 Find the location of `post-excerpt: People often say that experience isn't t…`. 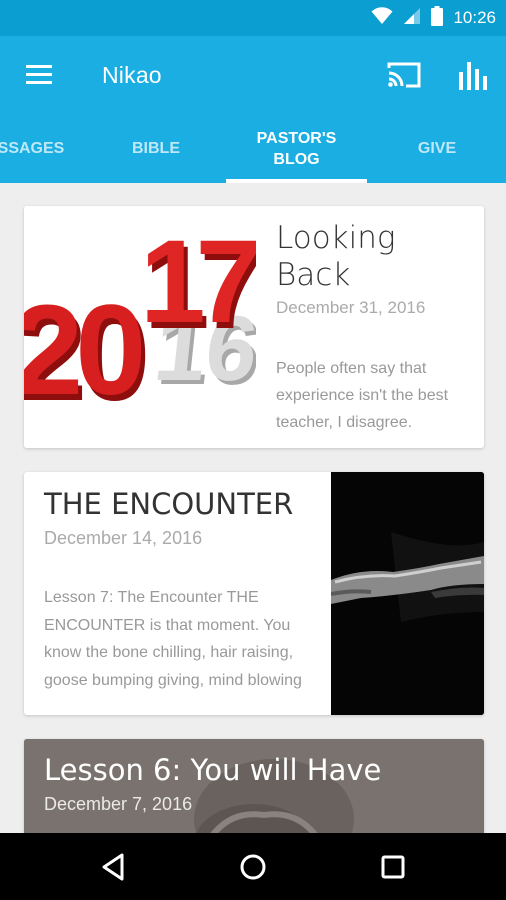

post-excerpt: People often say that experience isn't t… is located at coordinates (362, 395).